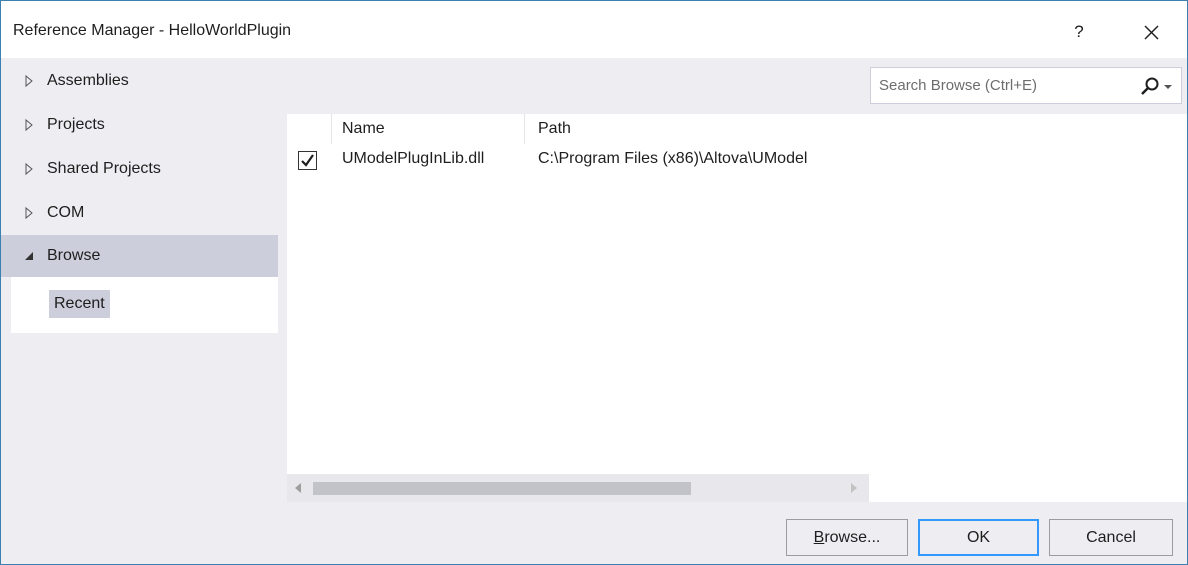  I want to click on nav-item-assemblies: Assemblies, so click(139, 81).